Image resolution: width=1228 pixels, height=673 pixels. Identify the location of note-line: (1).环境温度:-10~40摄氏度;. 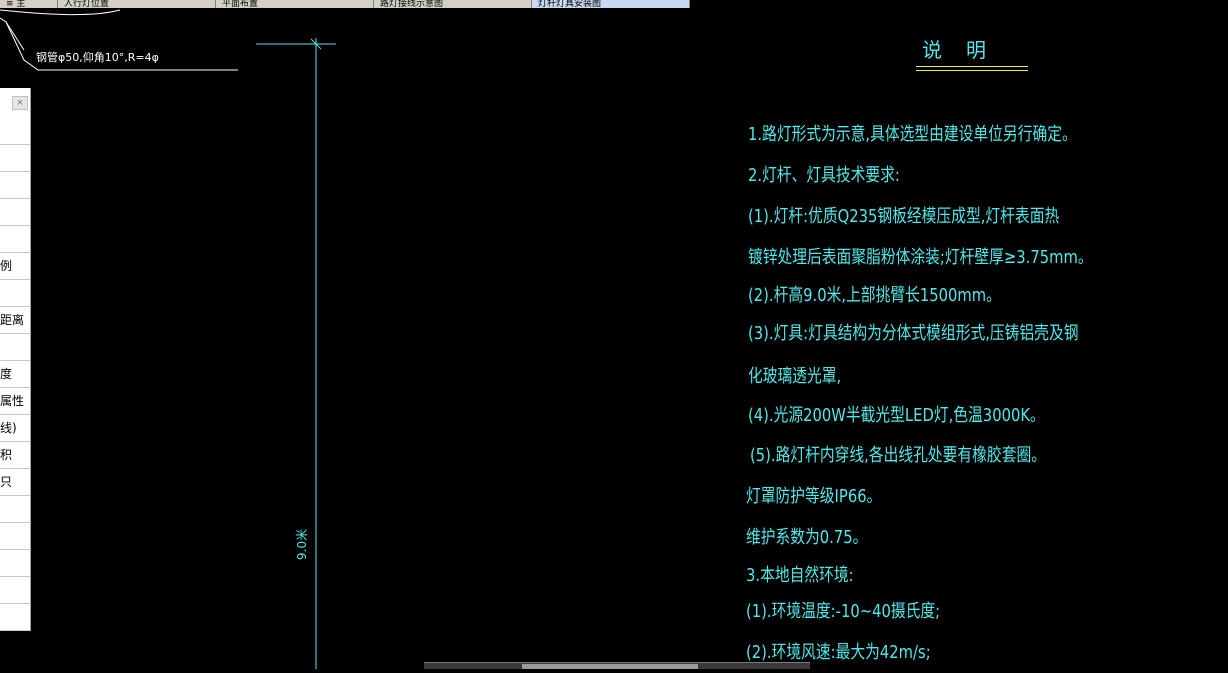
(843, 611).